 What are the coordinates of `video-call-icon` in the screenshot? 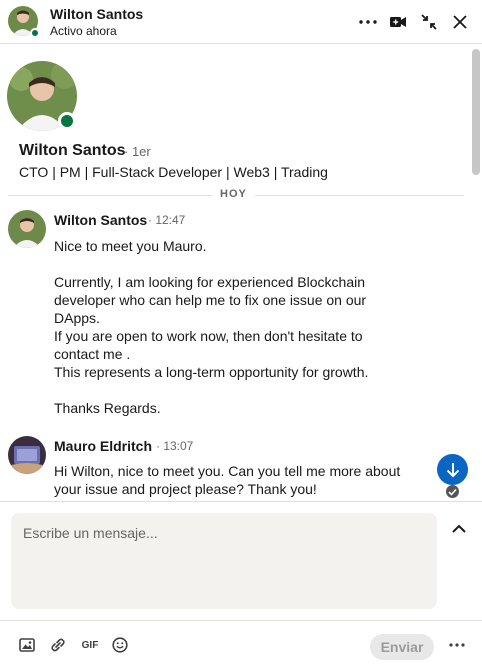 It's located at (398, 22).